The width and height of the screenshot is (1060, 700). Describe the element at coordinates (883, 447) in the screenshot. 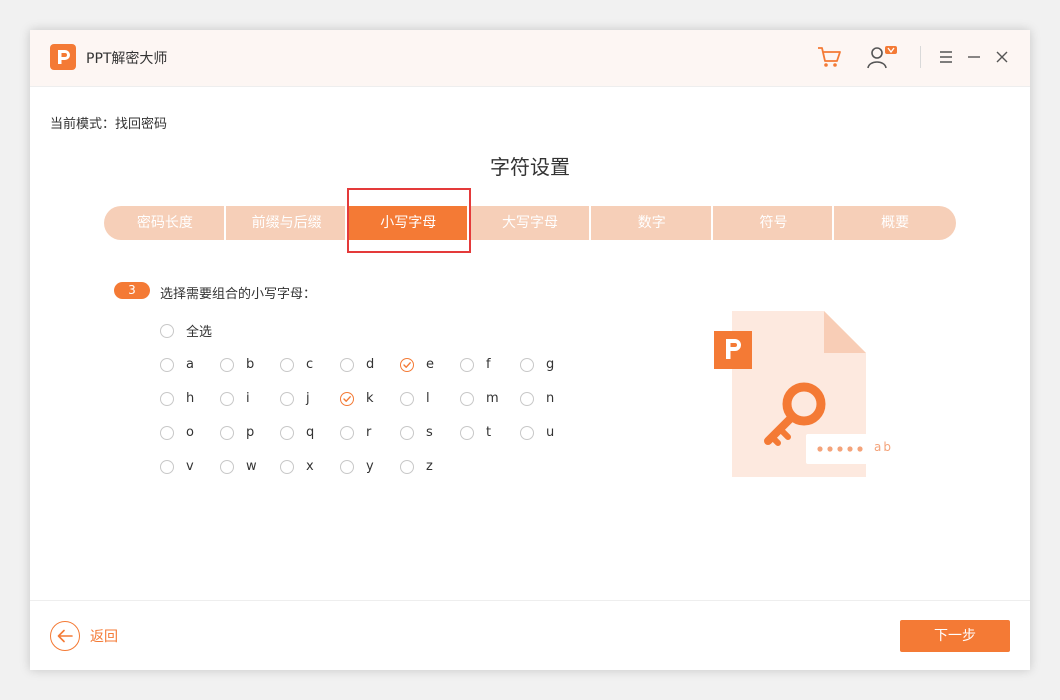

I see `illustration-password-text: ab` at that location.